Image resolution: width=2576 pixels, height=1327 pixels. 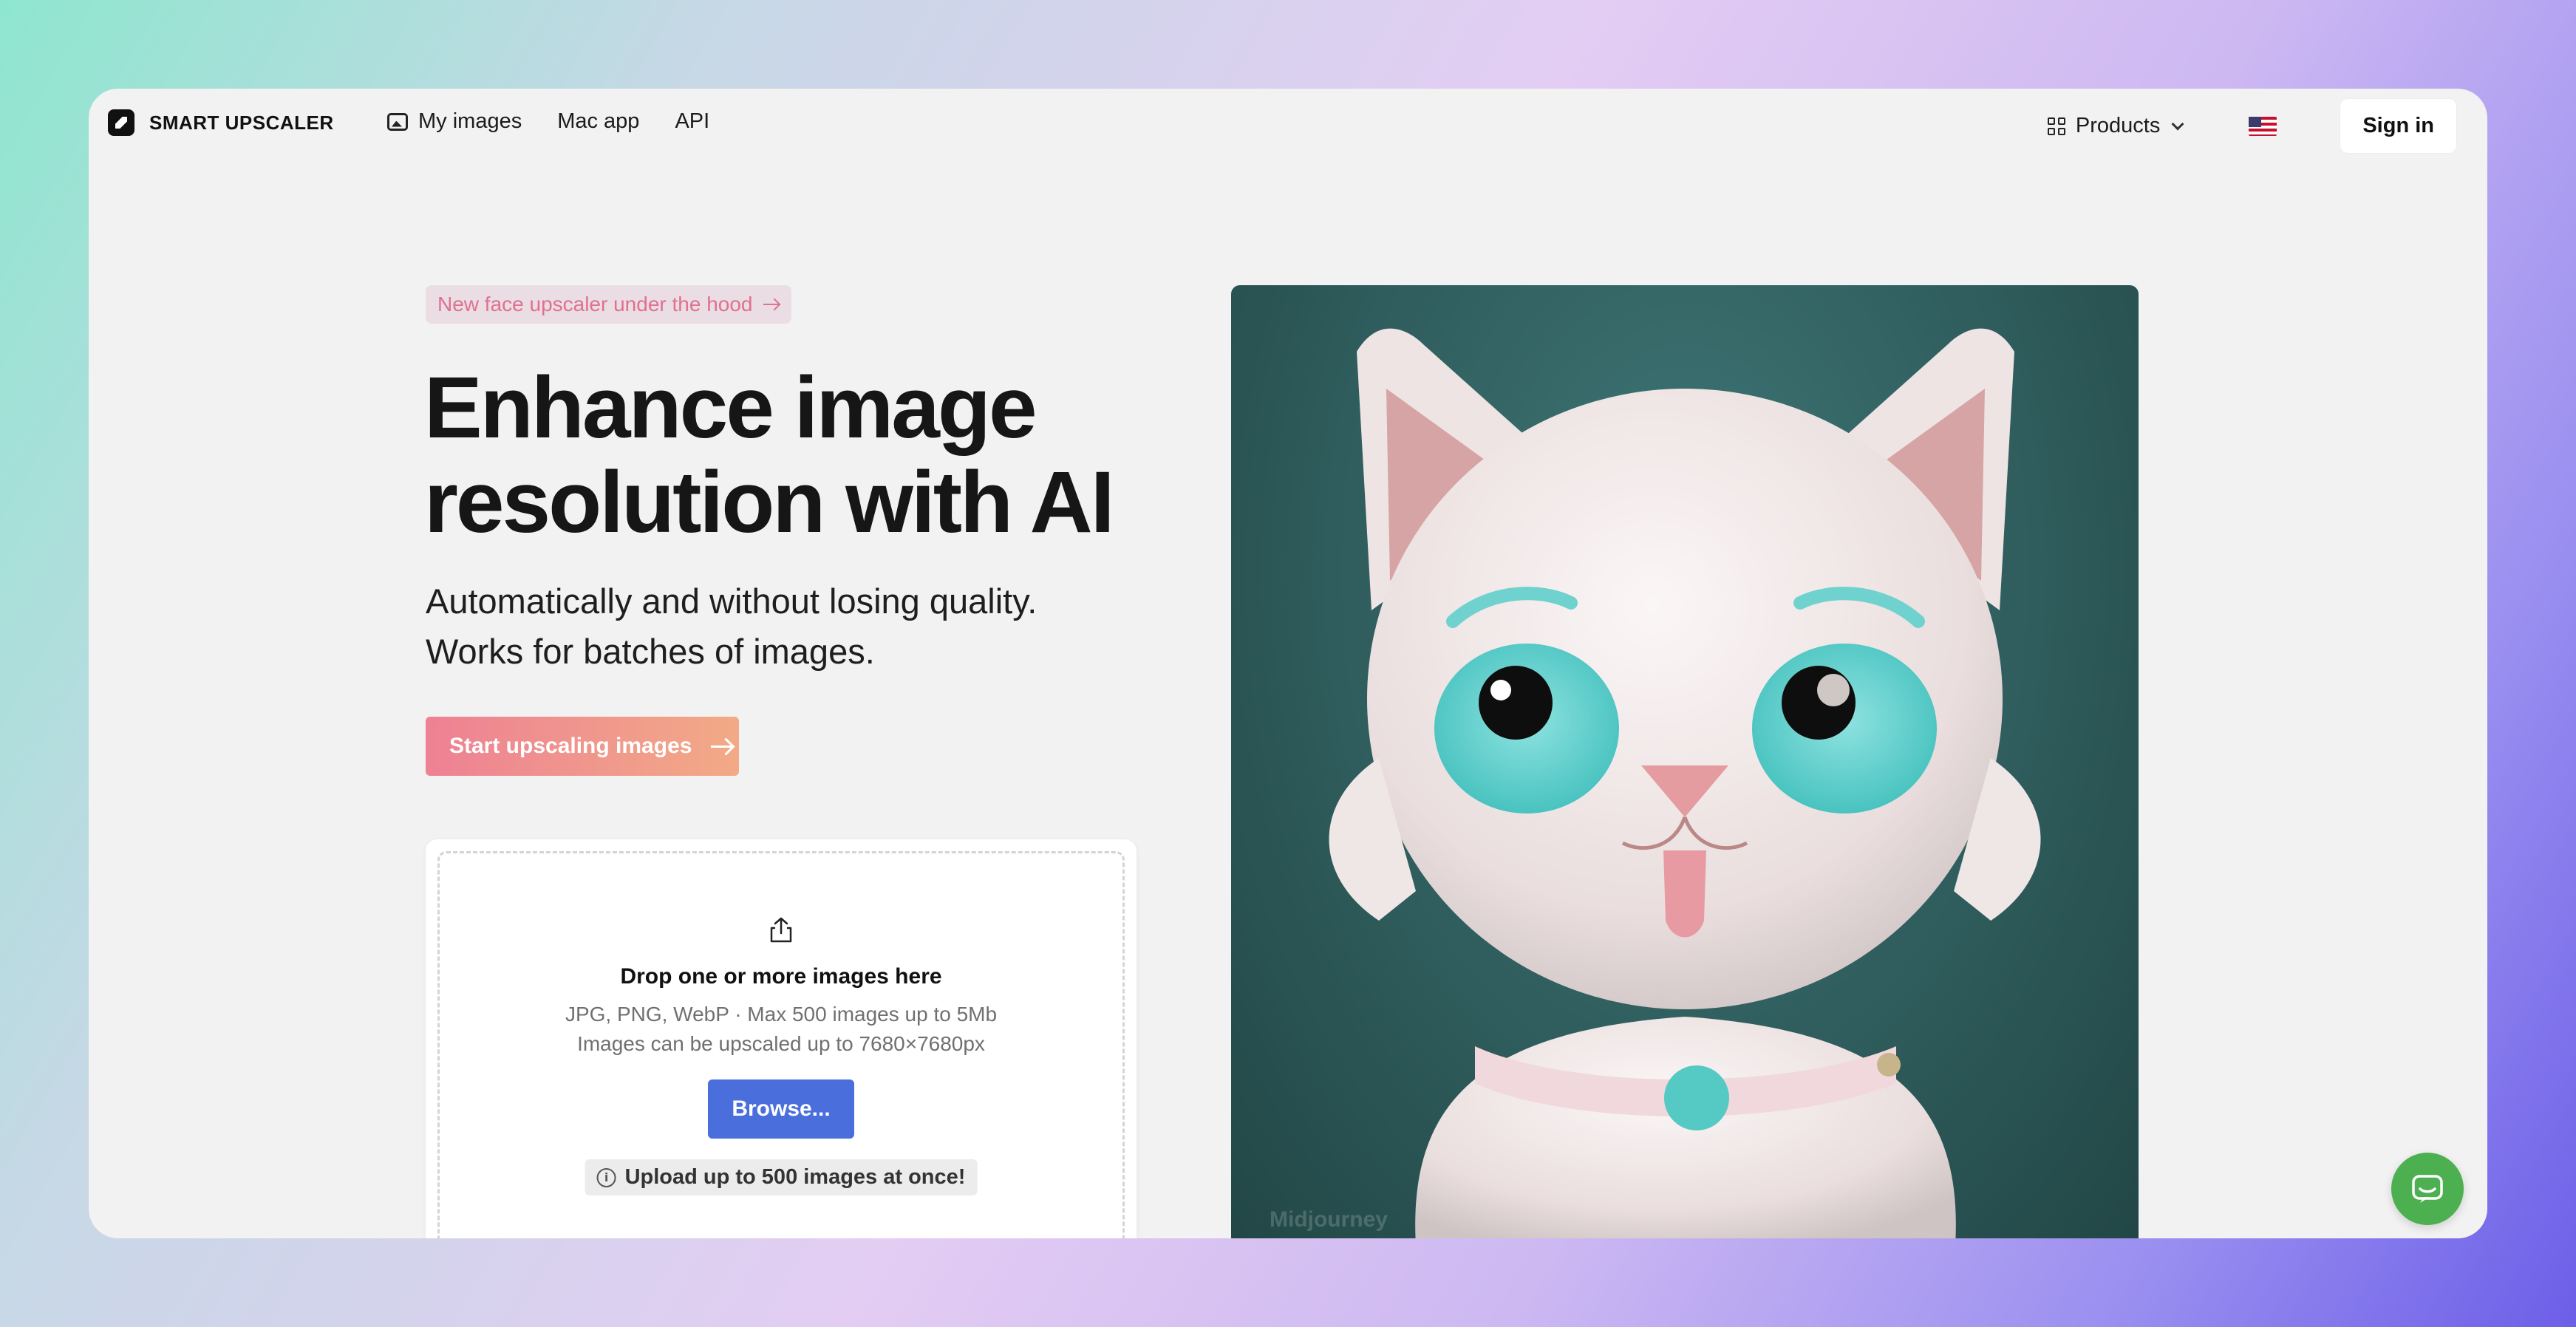 I want to click on dropzone-hint-resolution: Images can be upscaled up to 7680×7680px, so click(x=781, y=1043).